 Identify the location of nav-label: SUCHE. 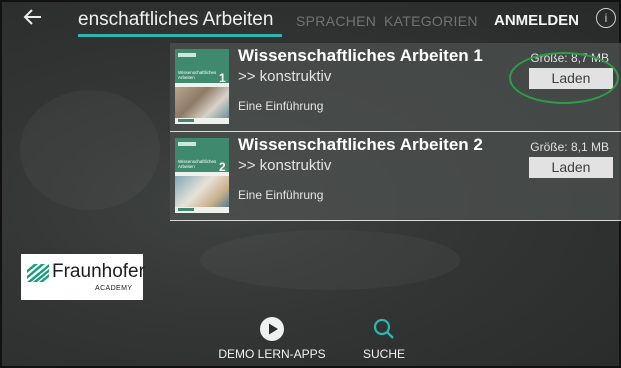
(383, 354).